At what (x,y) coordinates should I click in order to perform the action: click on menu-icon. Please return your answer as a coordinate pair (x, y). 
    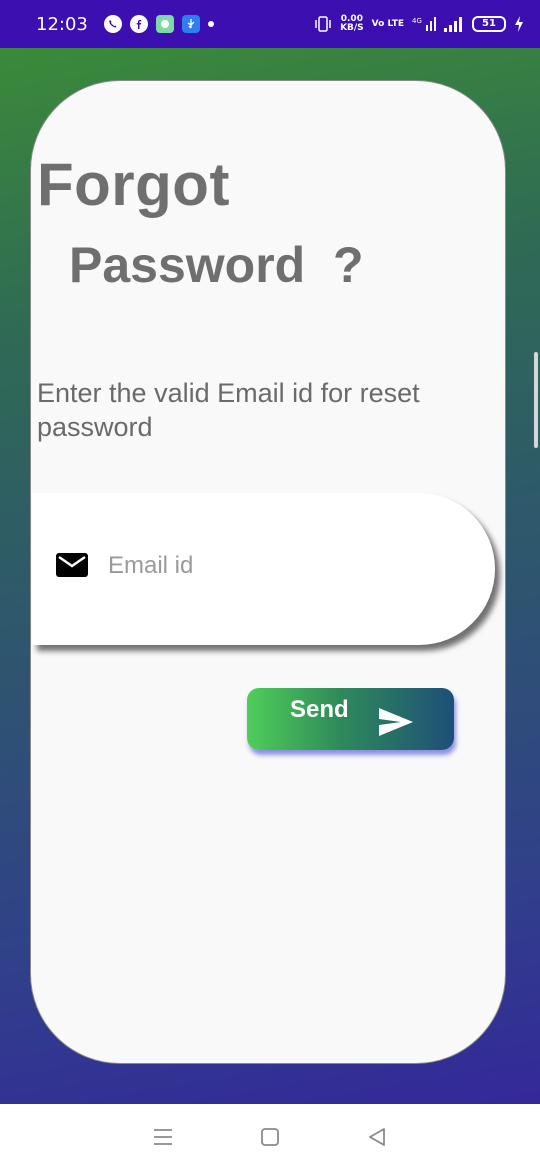
    Looking at the image, I should click on (163, 1137).